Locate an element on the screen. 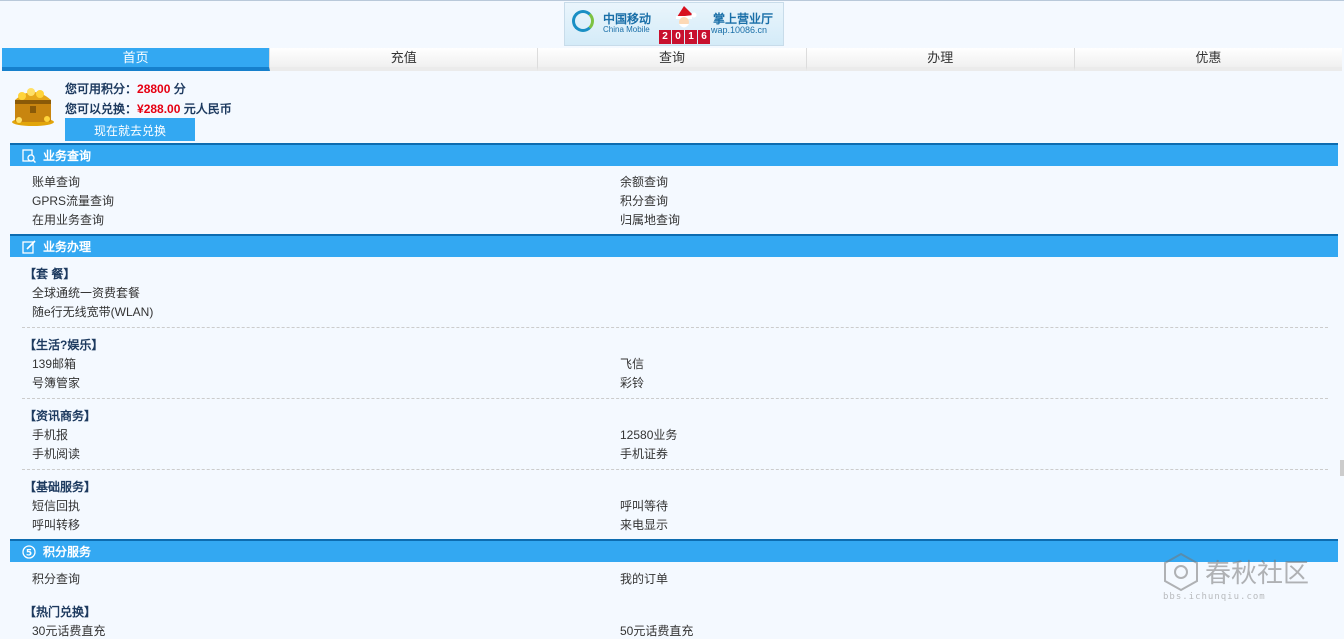 This screenshot has height=639, width=1344. main-nav: 首页 充值 查询 办理 优惠 is located at coordinates (672, 59).